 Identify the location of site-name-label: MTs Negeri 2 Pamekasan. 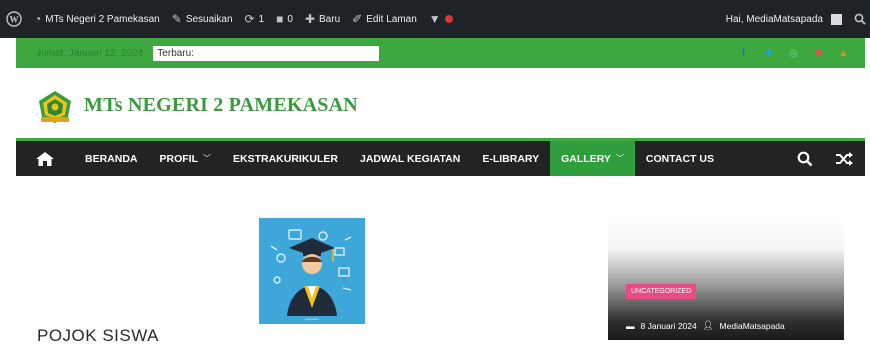
(102, 19).